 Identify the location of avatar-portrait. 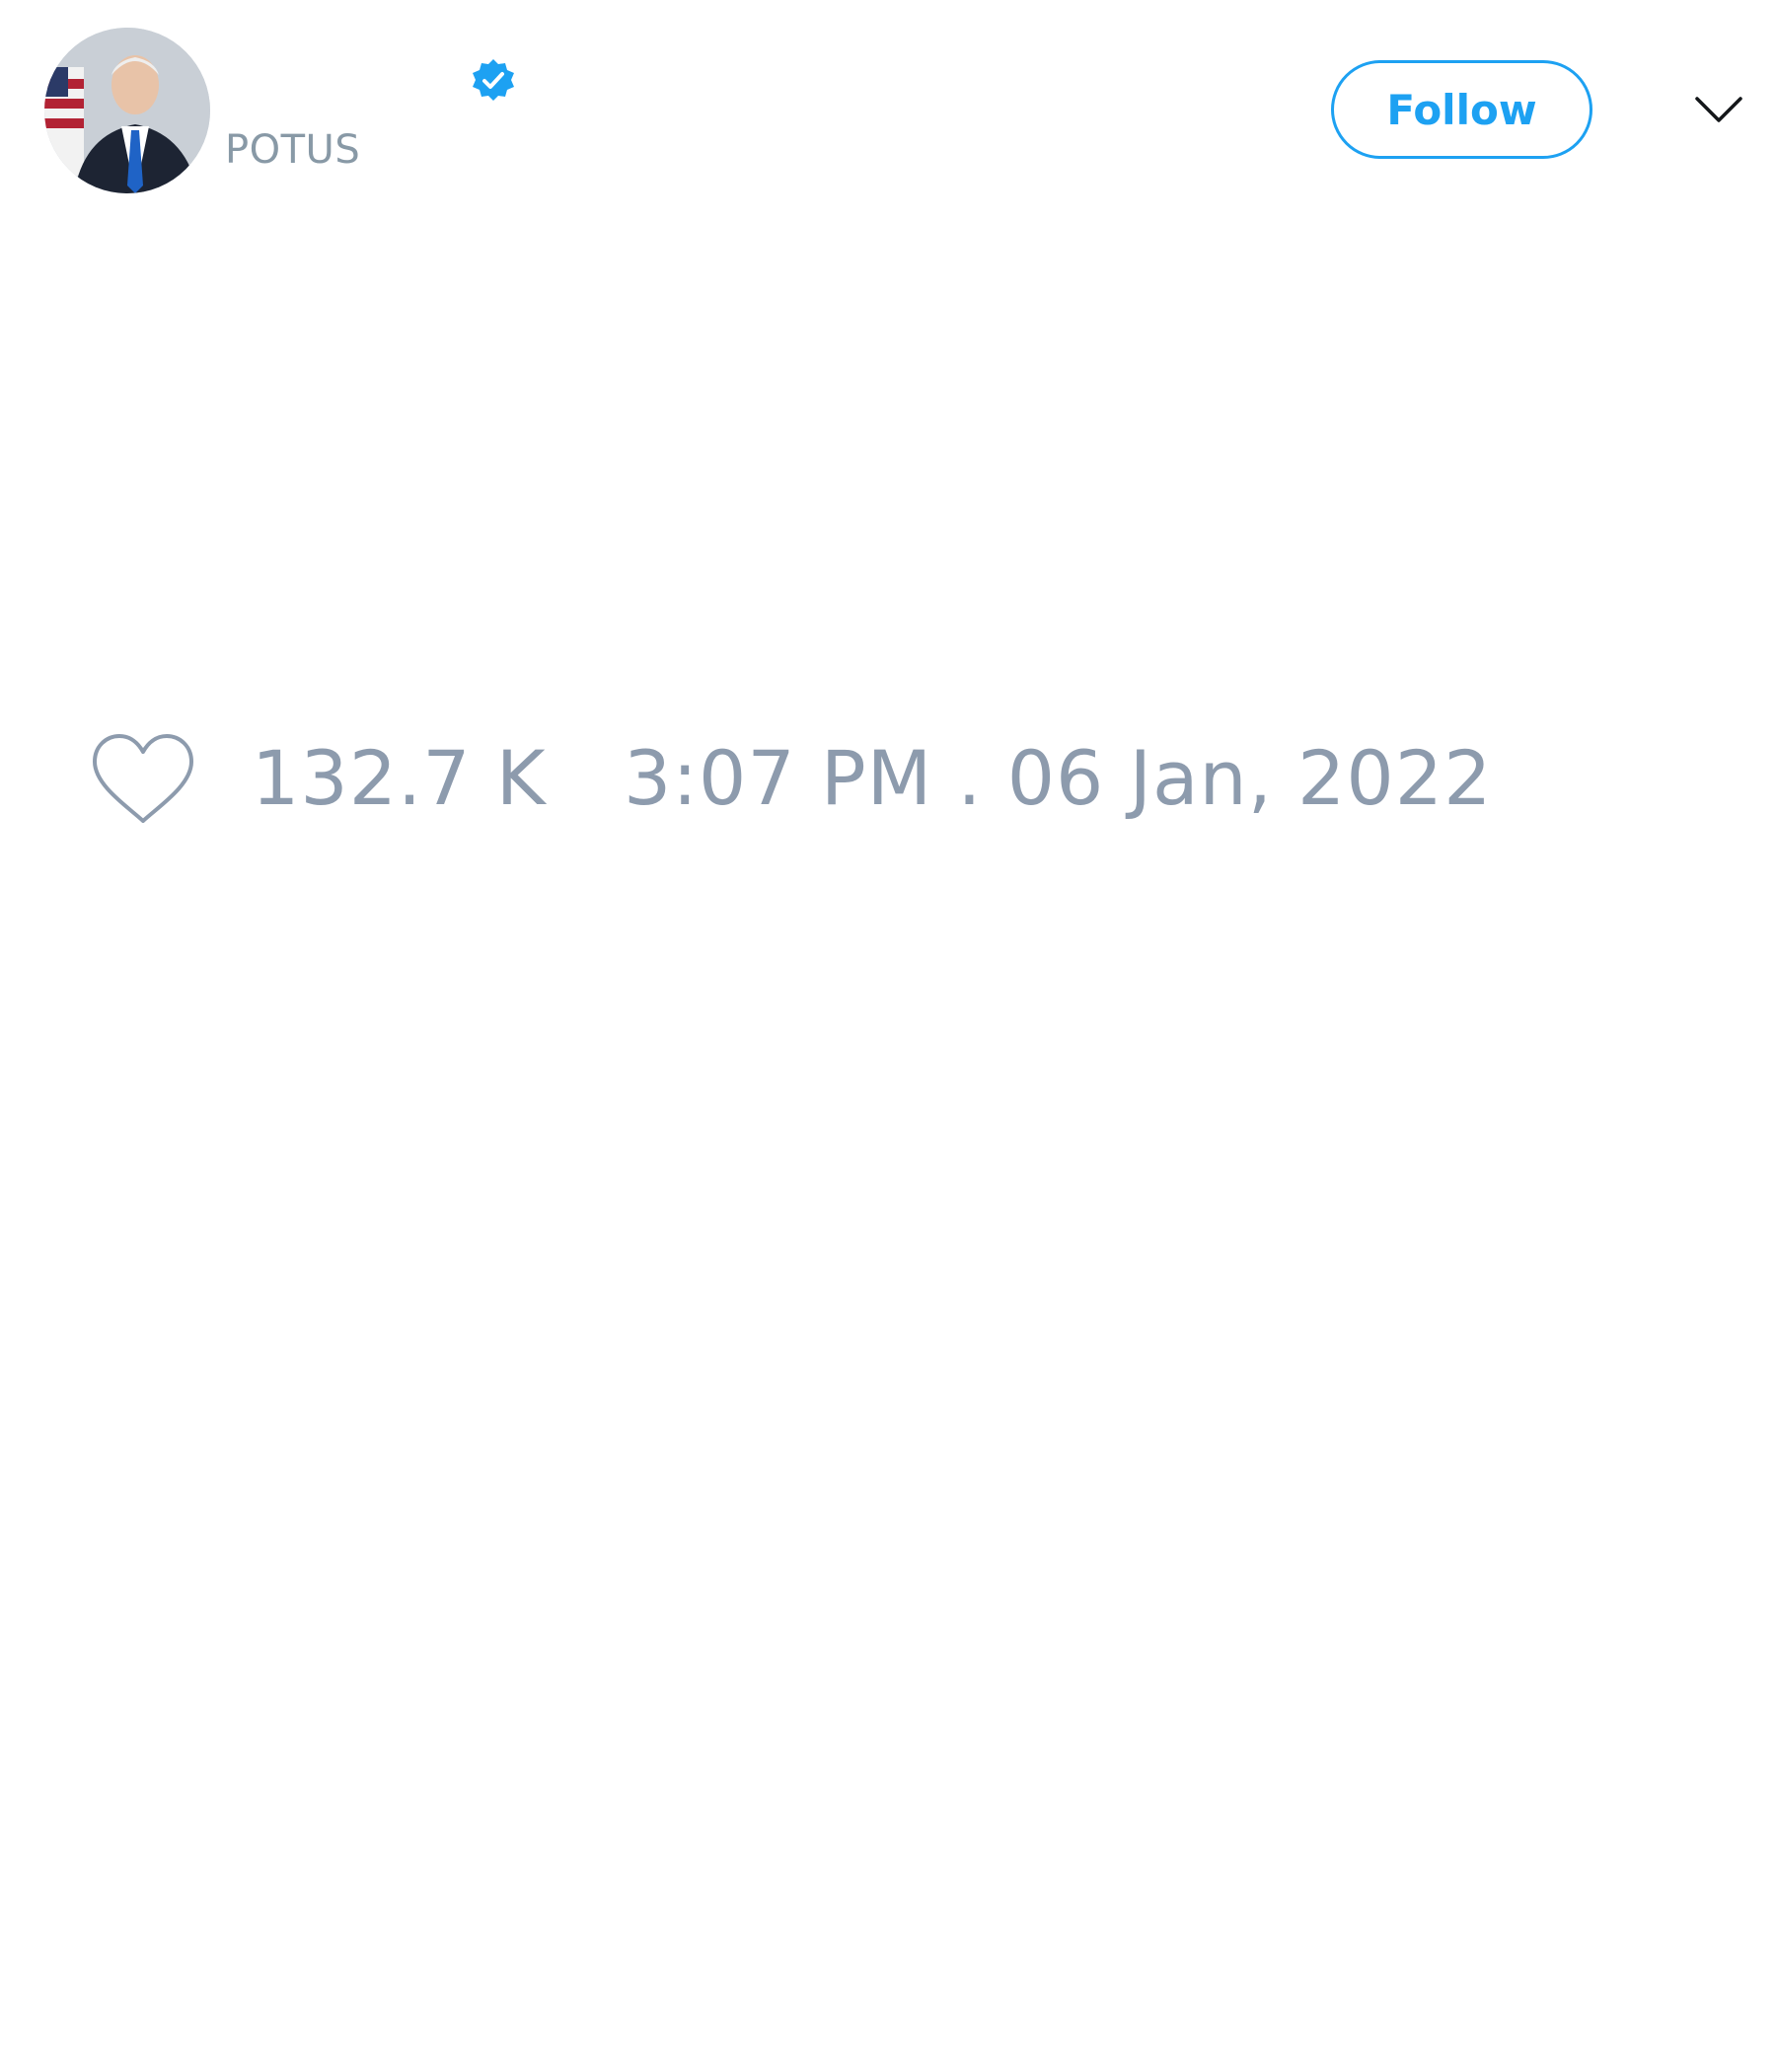
(127, 111).